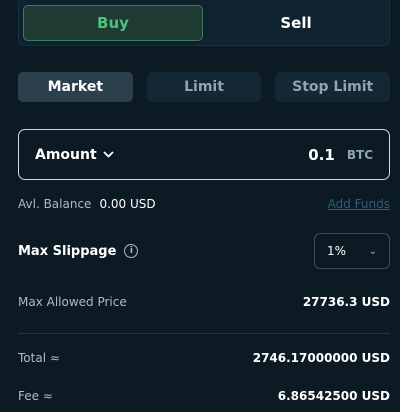 The image size is (400, 412). What do you see at coordinates (204, 396) in the screenshot?
I see `fee-row: Fee ≈ 6.86542500 USD` at bounding box center [204, 396].